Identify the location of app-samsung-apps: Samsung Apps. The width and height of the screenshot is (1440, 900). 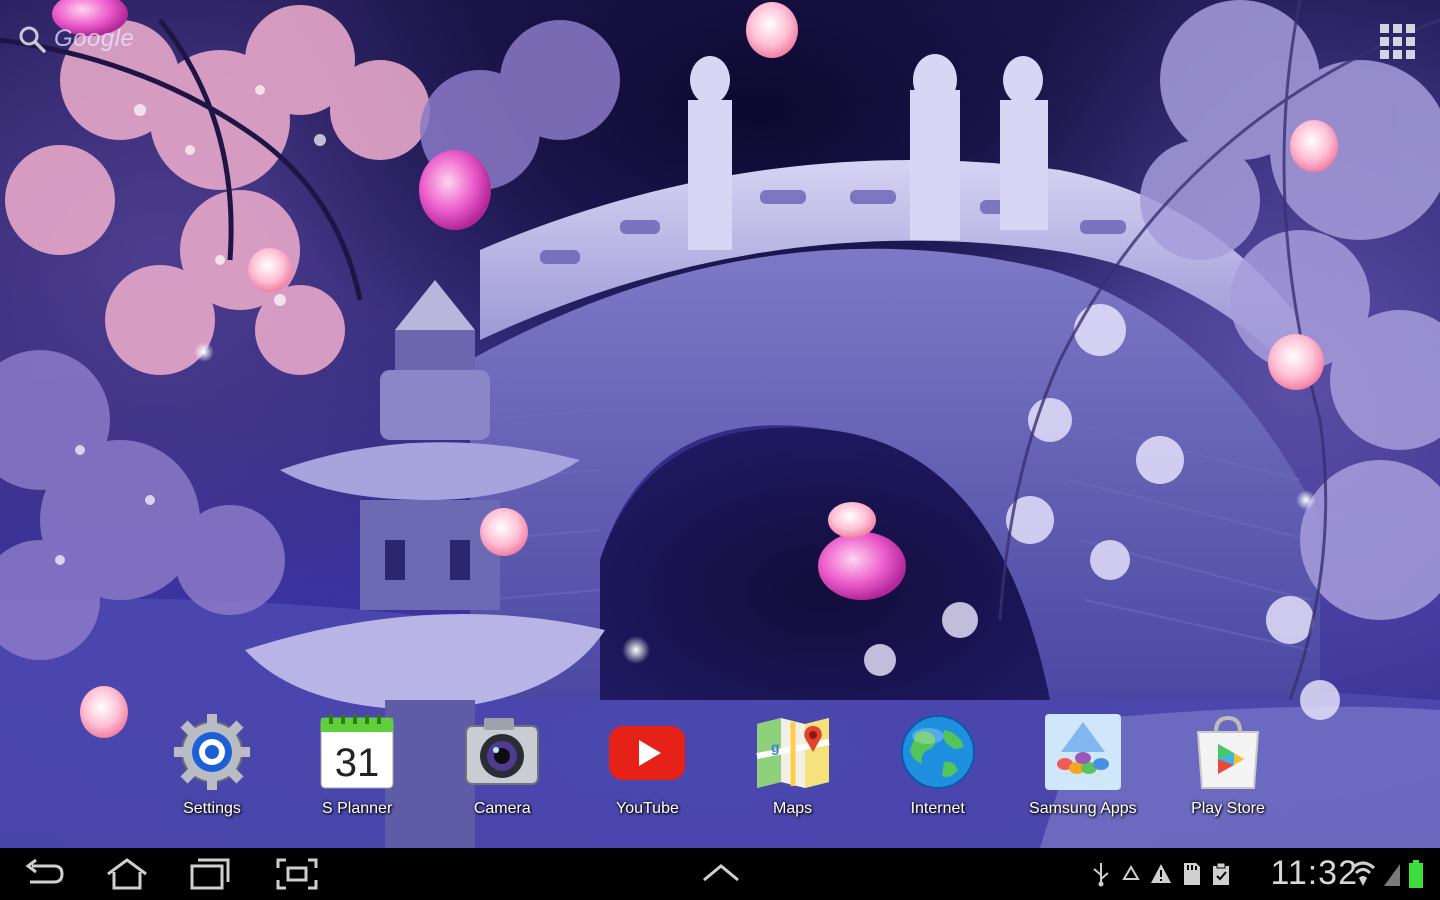
(1083, 771).